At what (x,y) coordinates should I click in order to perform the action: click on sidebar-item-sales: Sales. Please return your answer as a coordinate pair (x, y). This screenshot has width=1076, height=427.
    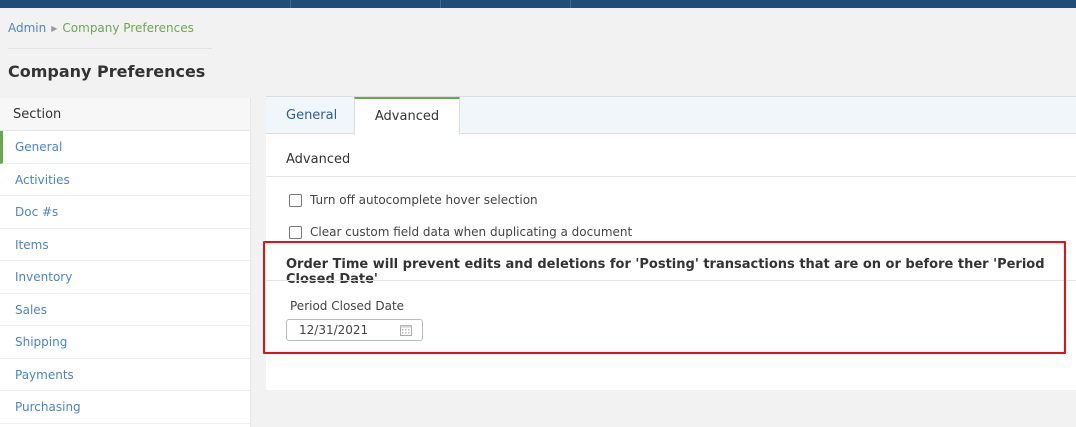
    Looking at the image, I should click on (125, 310).